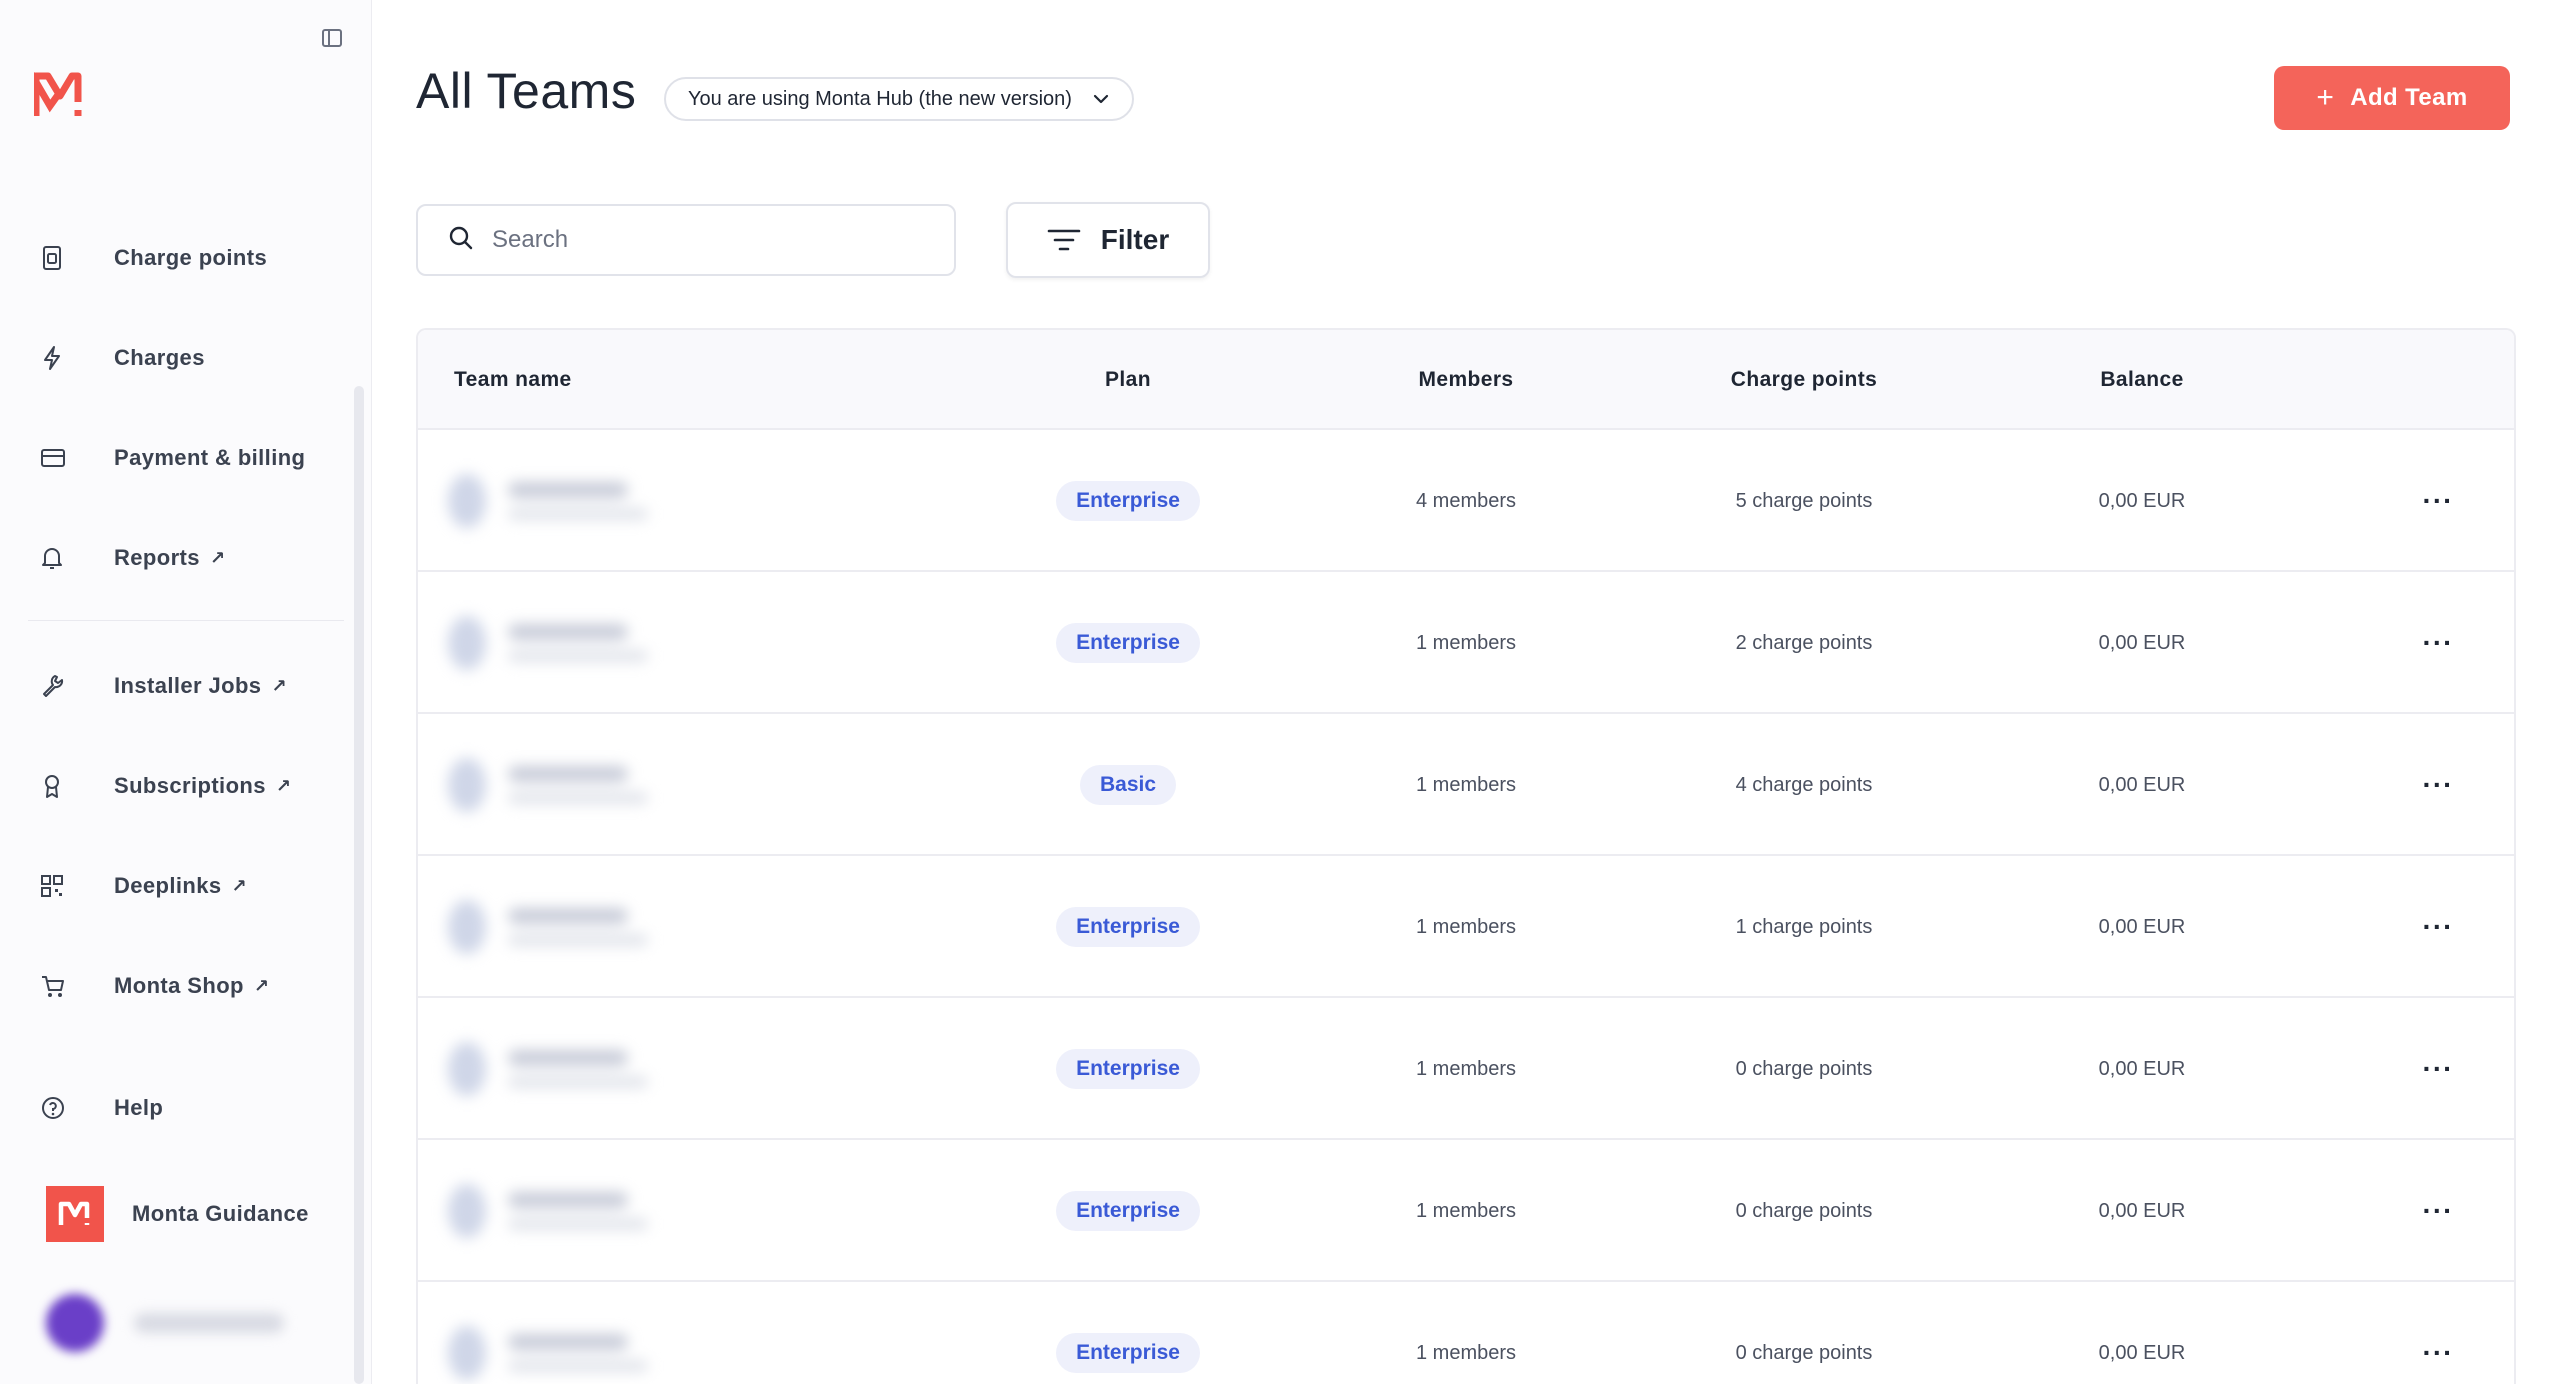 The width and height of the screenshot is (2560, 1384). What do you see at coordinates (2142, 380) in the screenshot?
I see `column-header-balance: Balance` at bounding box center [2142, 380].